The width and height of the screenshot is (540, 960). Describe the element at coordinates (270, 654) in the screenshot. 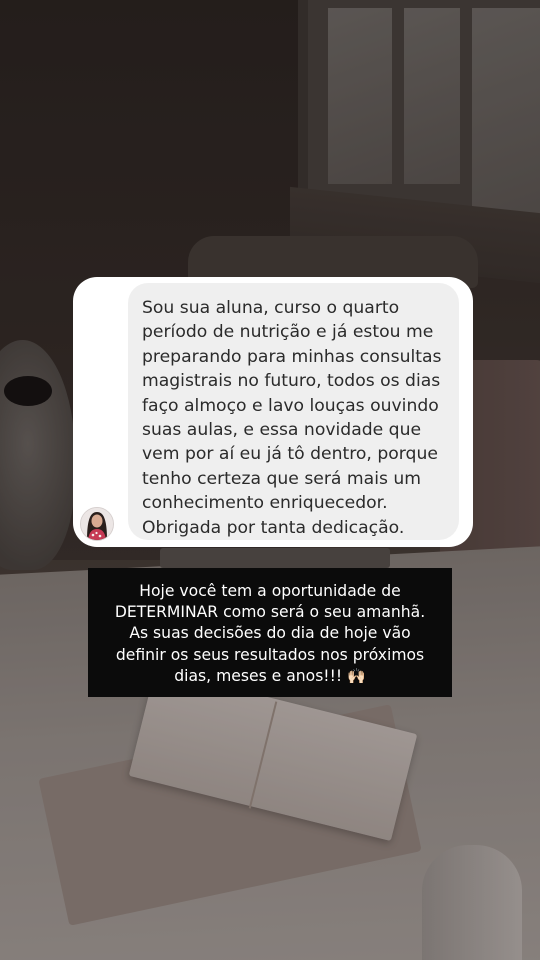

I see `caption-line: definir os seus resultados nos próximos` at that location.